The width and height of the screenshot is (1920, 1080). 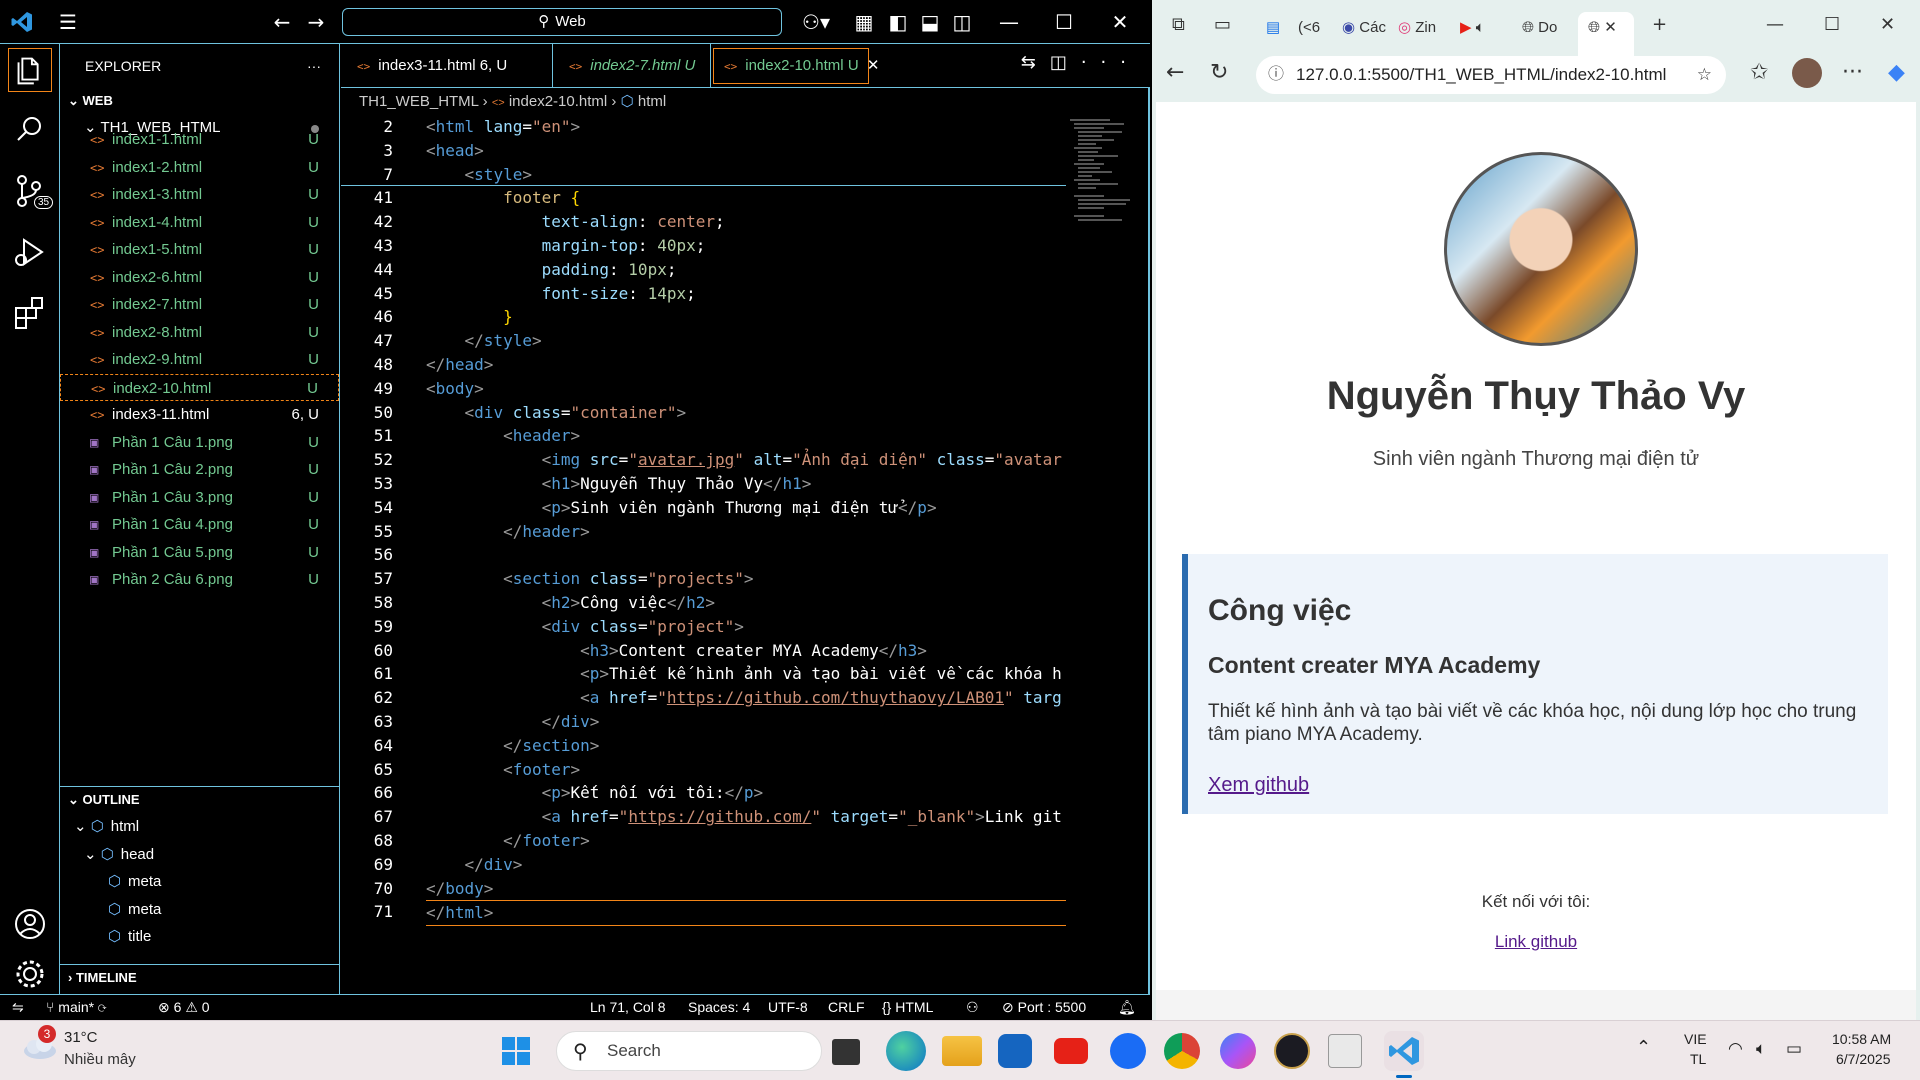 What do you see at coordinates (199, 827) in the screenshot?
I see `outline-item: ⌄ ⬡ html` at bounding box center [199, 827].